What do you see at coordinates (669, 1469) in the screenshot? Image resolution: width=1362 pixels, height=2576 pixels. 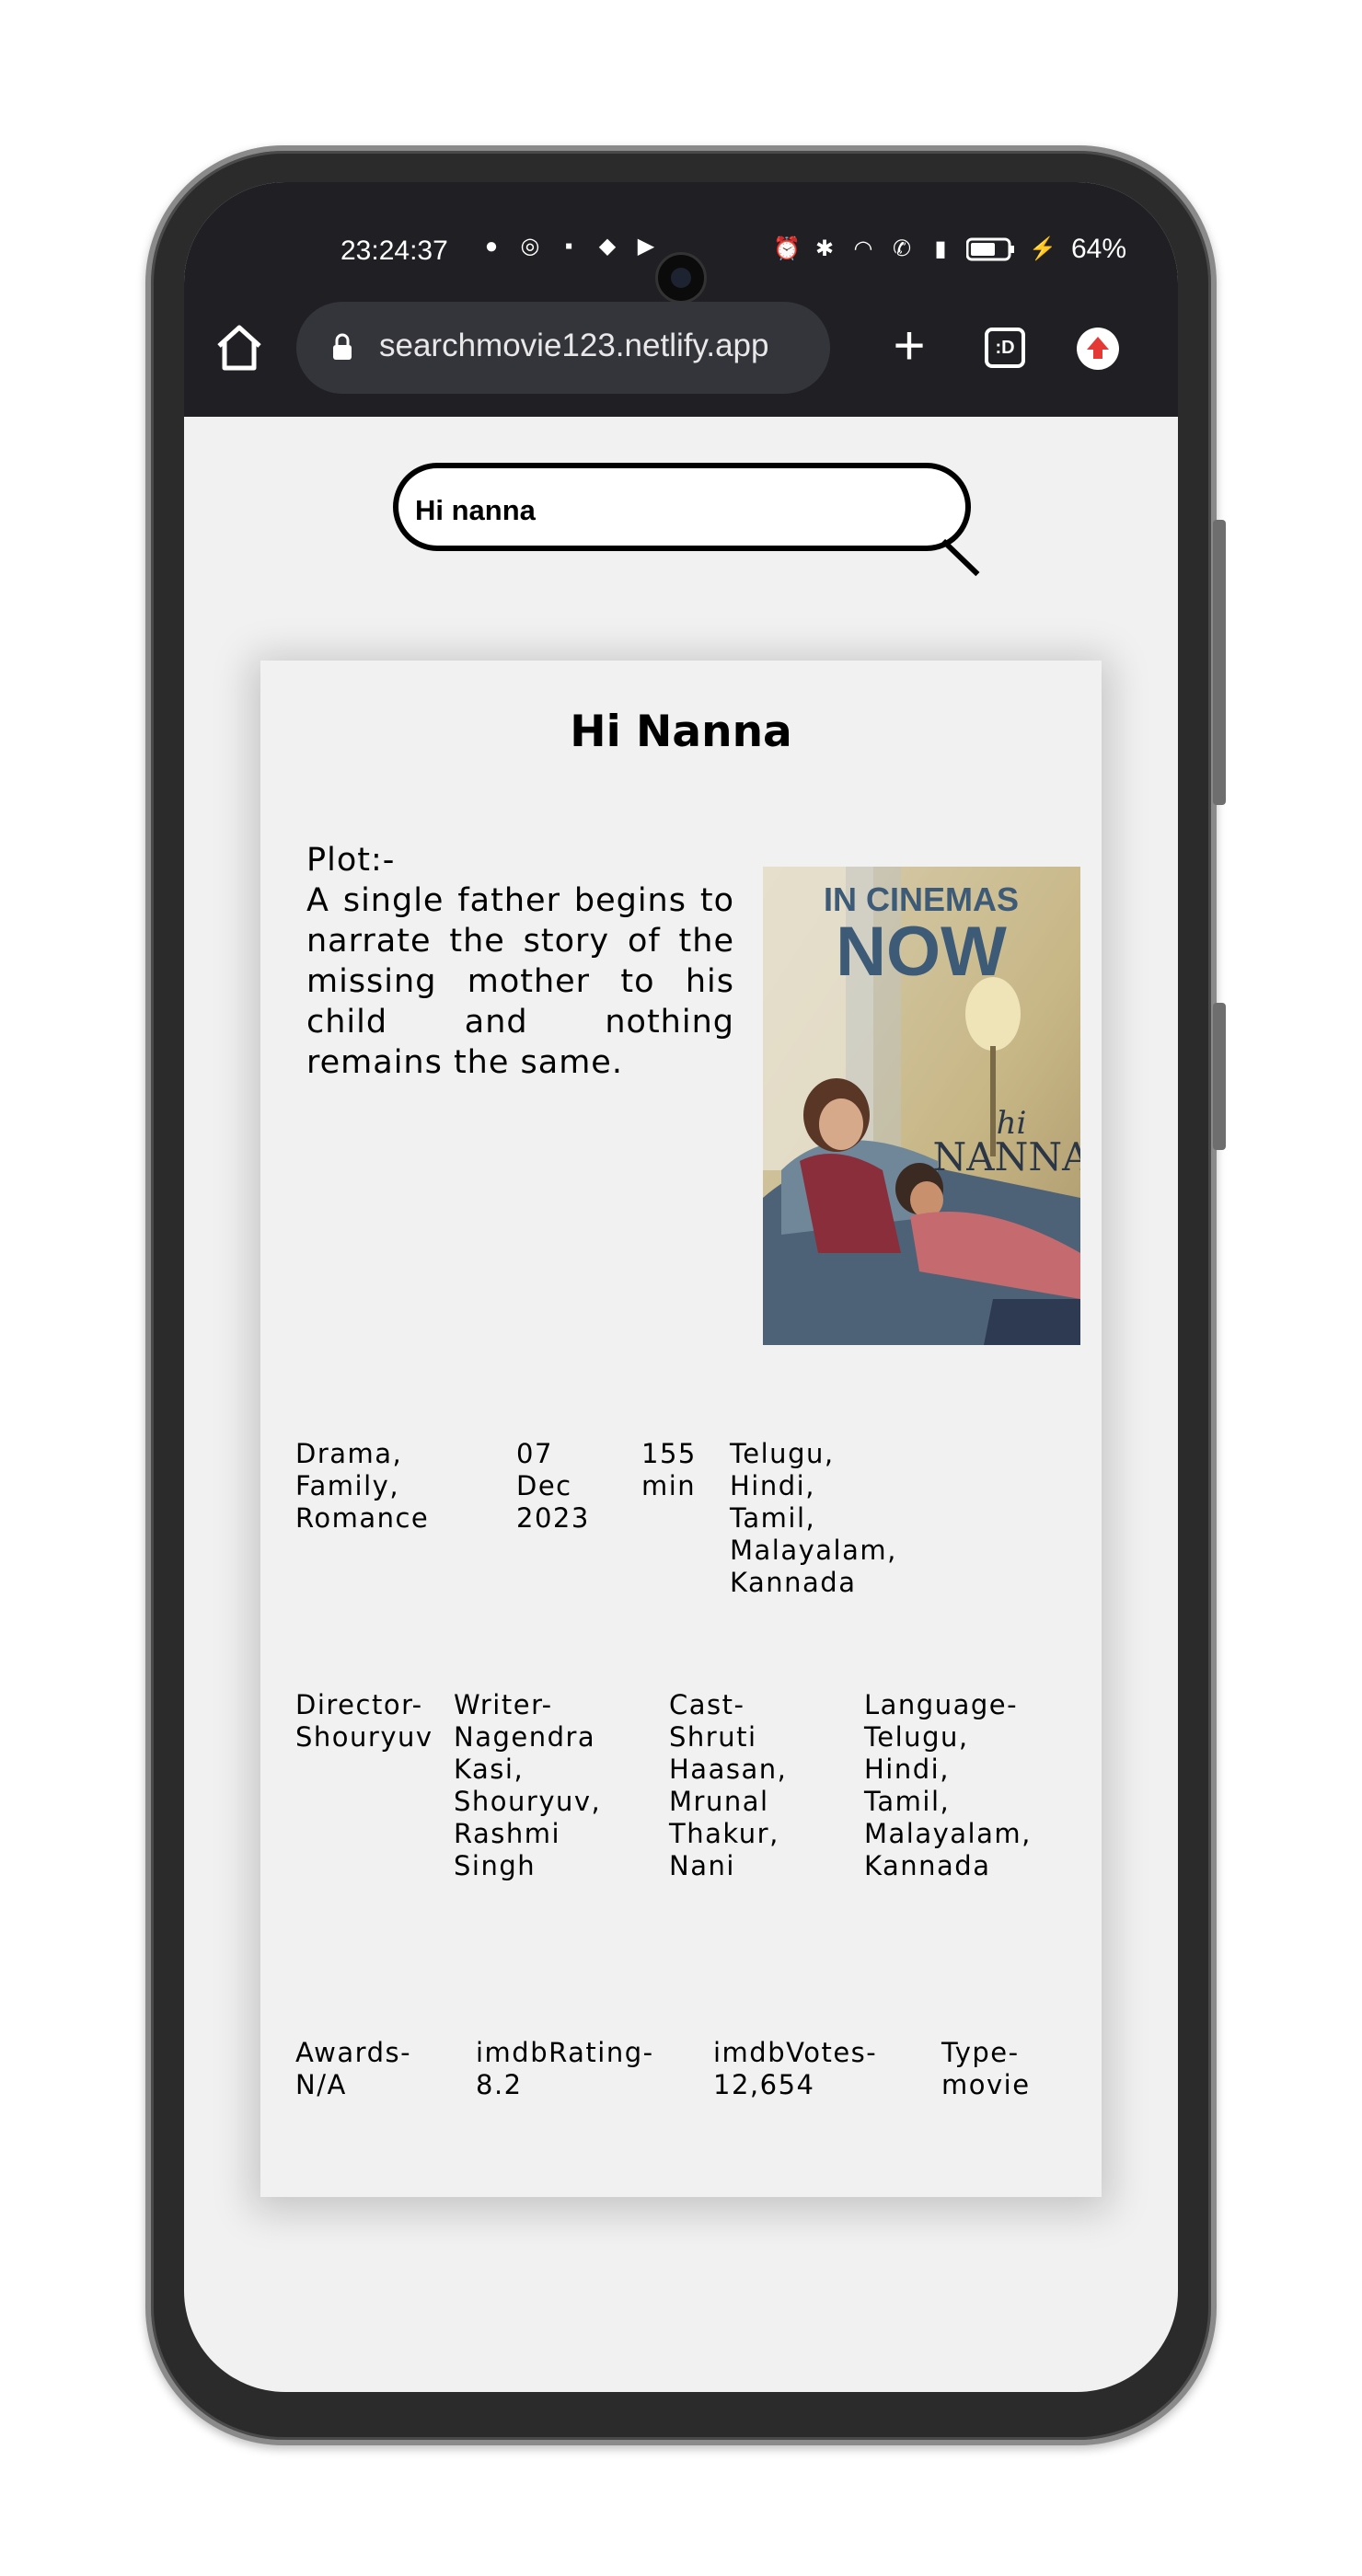 I see `runtime: 155 min` at bounding box center [669, 1469].